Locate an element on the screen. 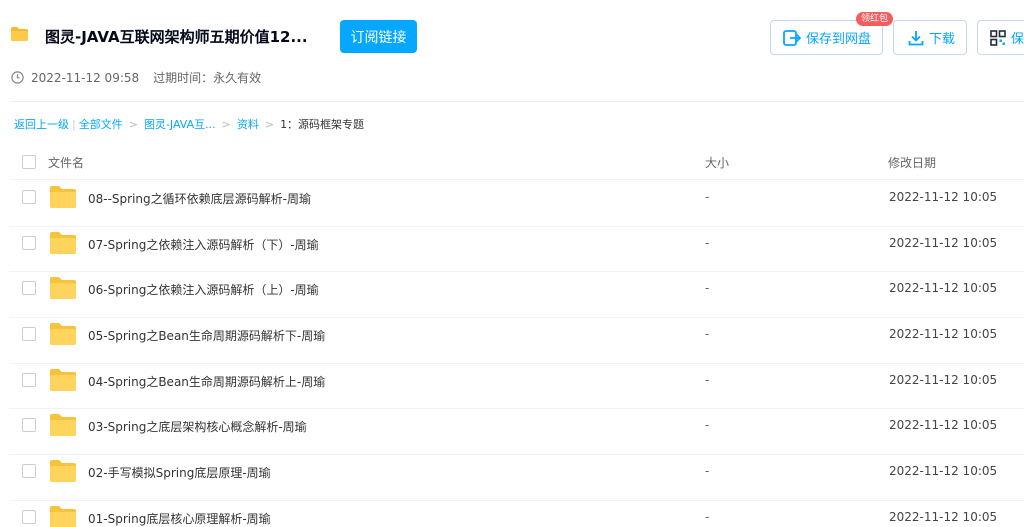 The image size is (1024, 527). file-name: 05-Spring之Bean生命周期源码解析下-周瑜 is located at coordinates (206, 335).